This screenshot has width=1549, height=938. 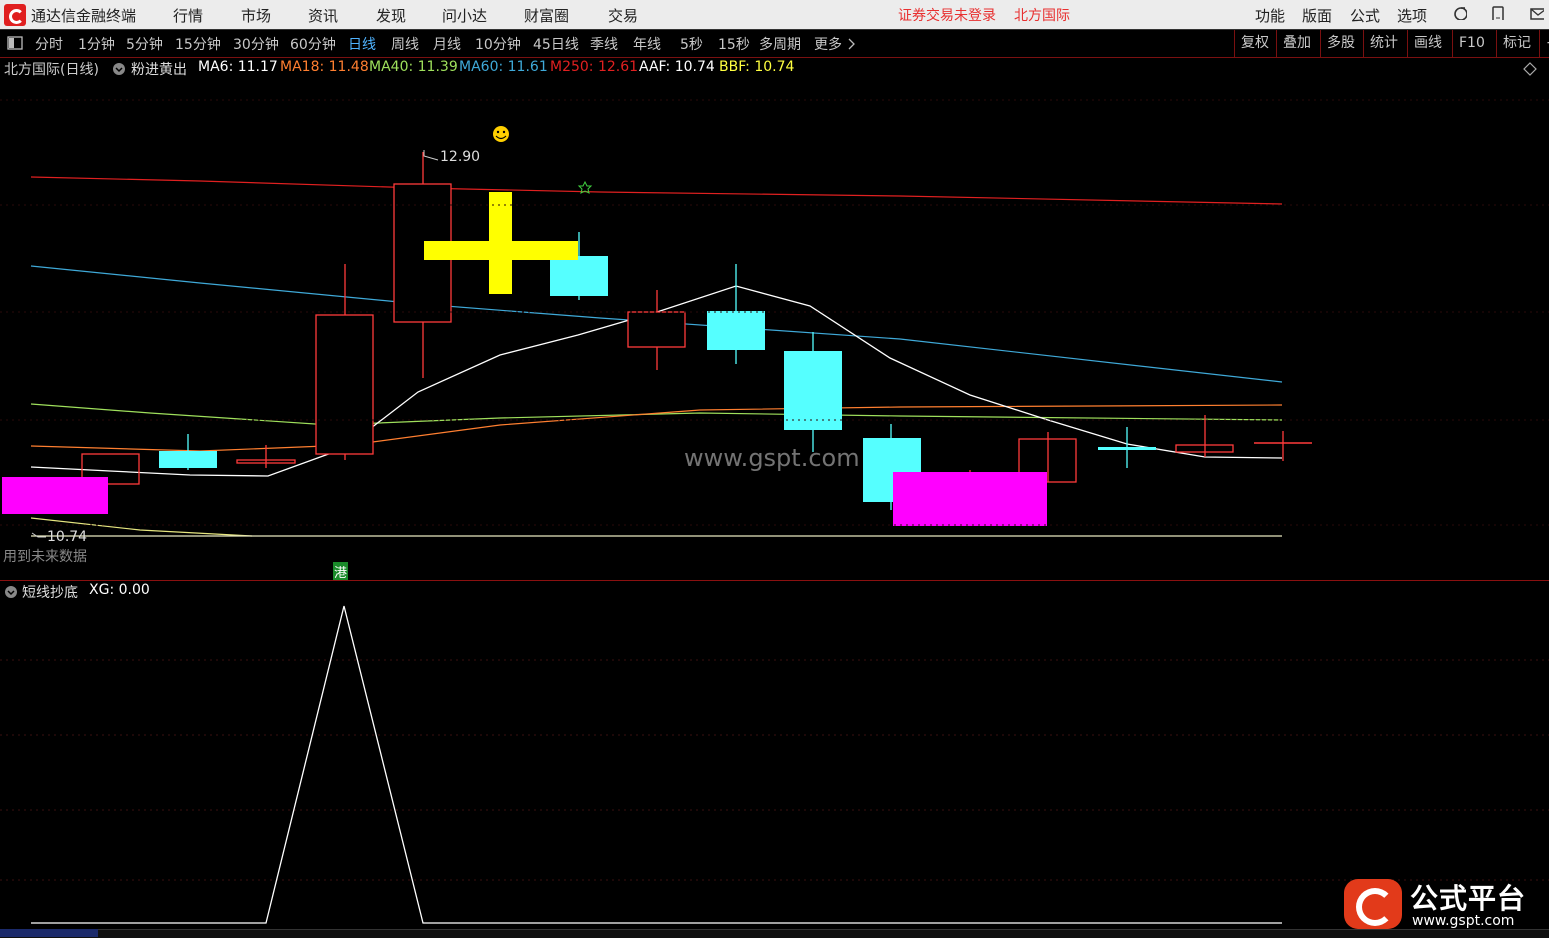 I want to click on future-data-note: 用到未来数据, so click(x=45, y=557).